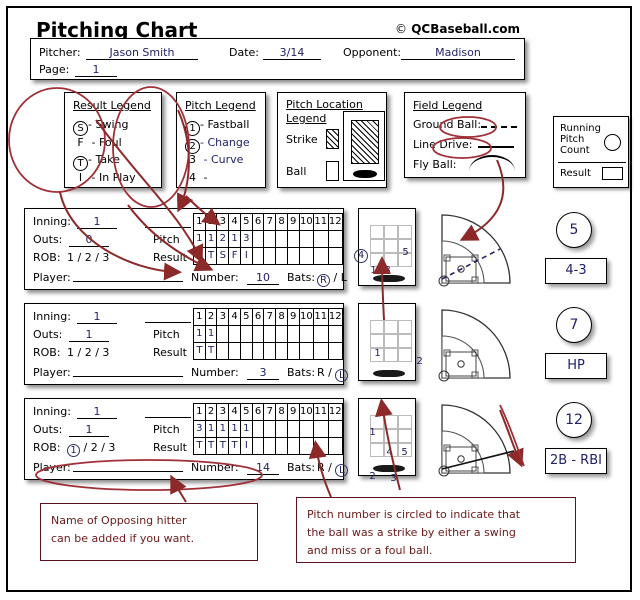 This screenshot has width=640, height=600. What do you see at coordinates (576, 271) in the screenshot?
I see `at-bat-result-value: 4-3` at bounding box center [576, 271].